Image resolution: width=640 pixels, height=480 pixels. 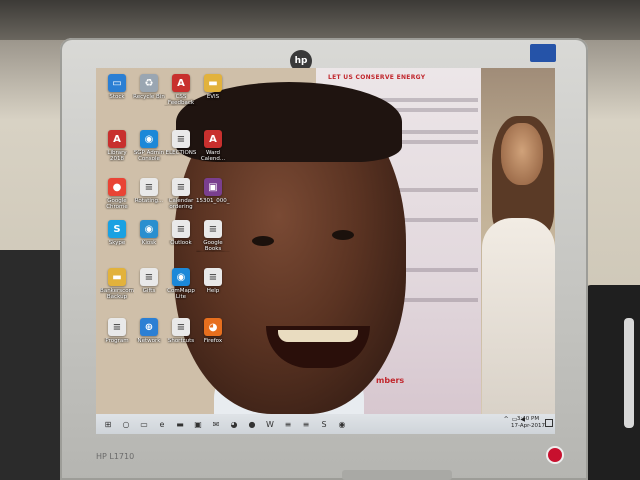 I want to click on desktop-icon: ● Google Chrome, so click(x=117, y=198).